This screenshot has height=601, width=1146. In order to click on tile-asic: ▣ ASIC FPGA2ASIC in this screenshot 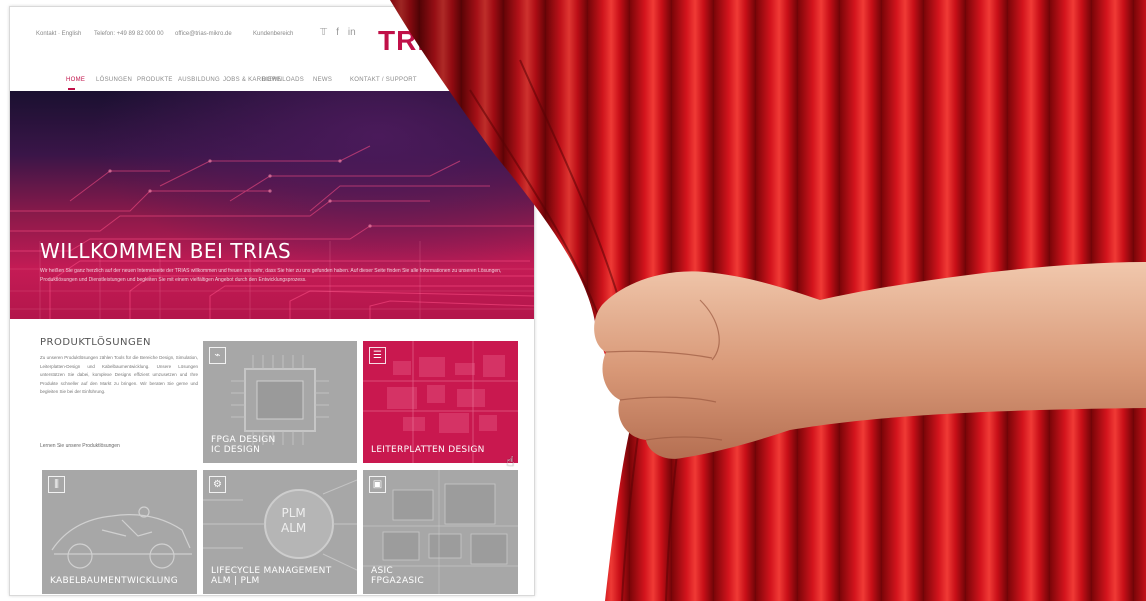, I will do `click(440, 532)`.